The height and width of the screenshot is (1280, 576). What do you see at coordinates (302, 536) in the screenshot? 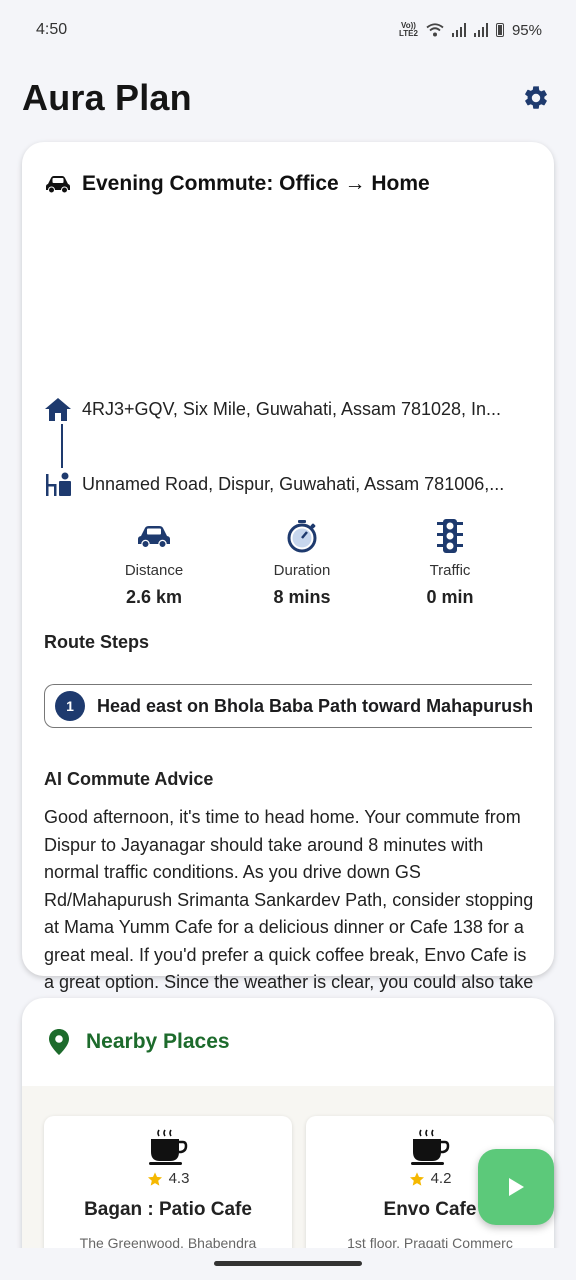
I see `stopwatch-icon` at bounding box center [302, 536].